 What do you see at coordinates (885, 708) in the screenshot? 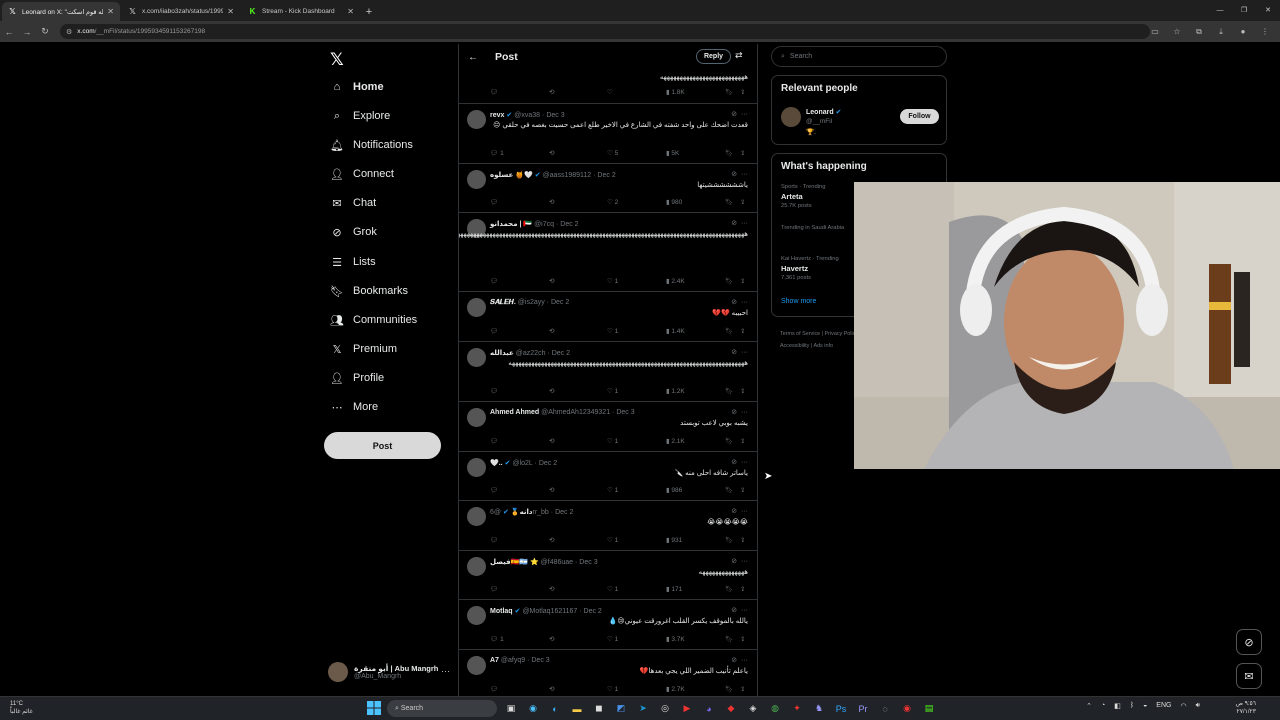
I see `obs-icon: ◌` at bounding box center [885, 708].